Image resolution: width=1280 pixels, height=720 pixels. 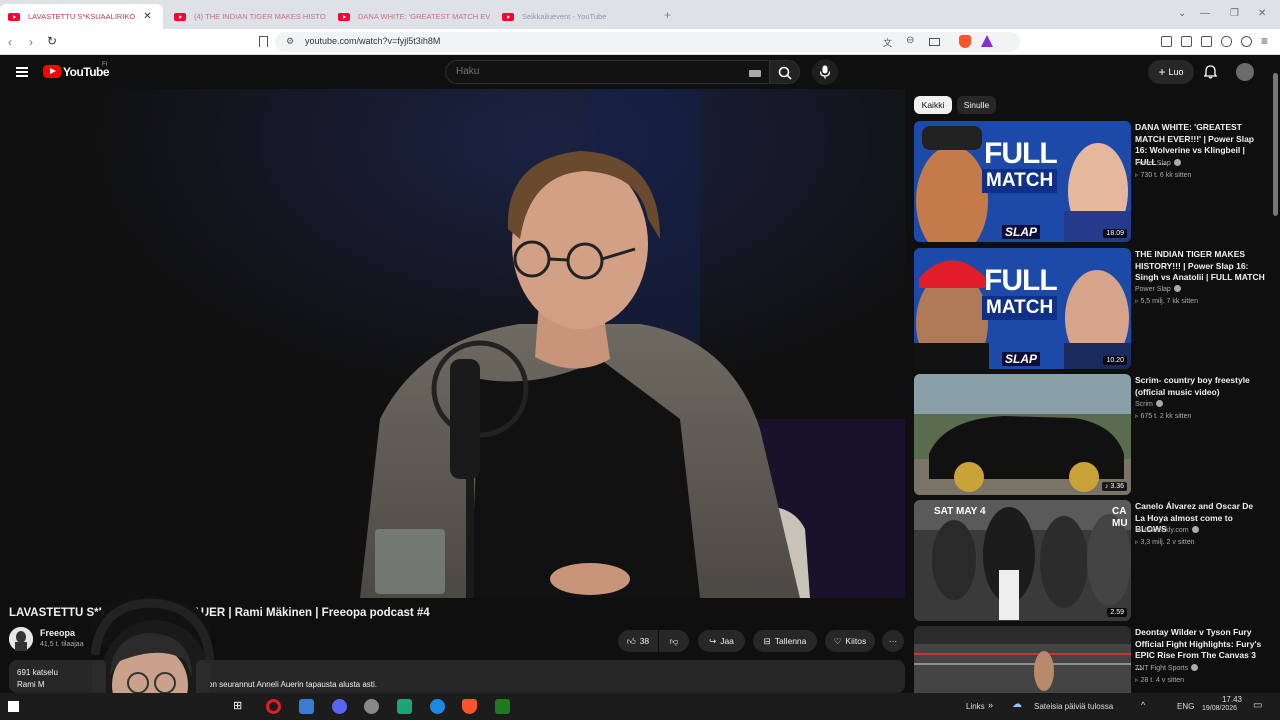 I want to click on vpn-icon, so click(x=1246, y=41).